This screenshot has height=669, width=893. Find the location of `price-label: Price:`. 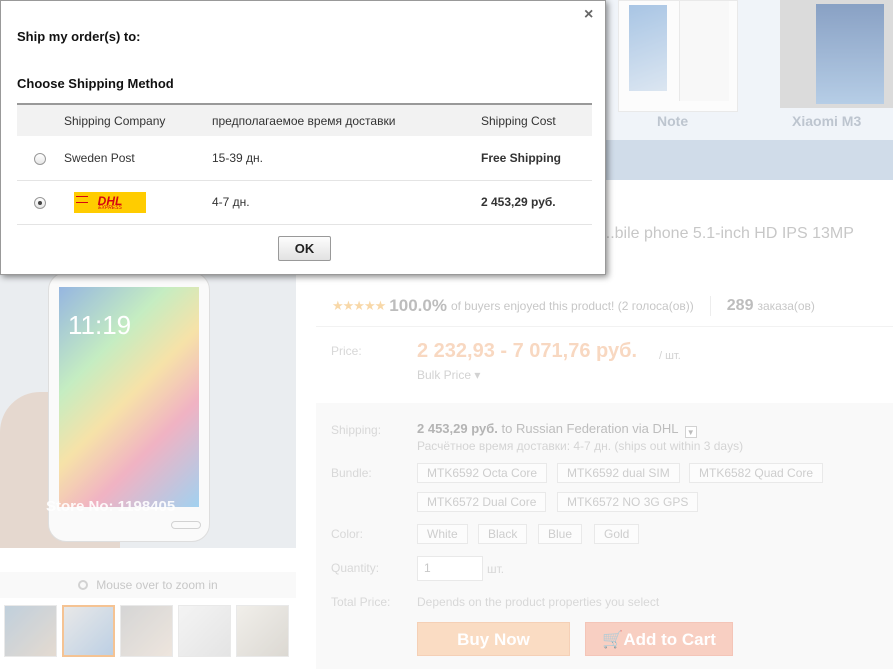

price-label: Price: is located at coordinates (346, 351).